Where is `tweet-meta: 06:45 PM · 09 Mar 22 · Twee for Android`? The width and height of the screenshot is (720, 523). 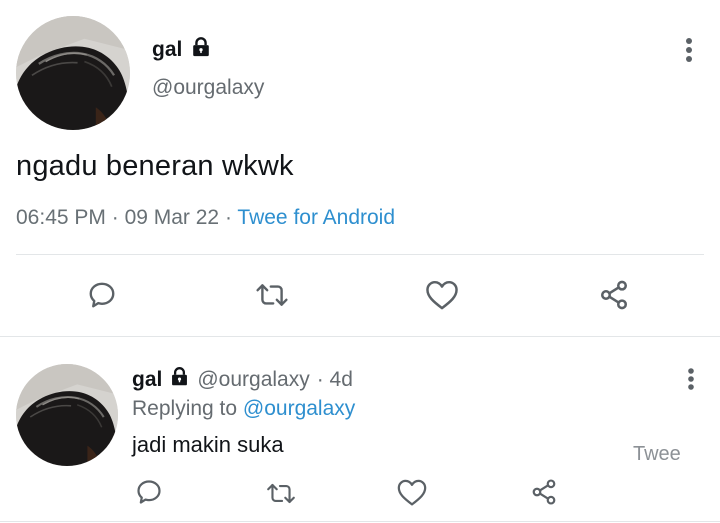 tweet-meta: 06:45 PM · 09 Mar 22 · Twee for Android is located at coordinates (205, 218).